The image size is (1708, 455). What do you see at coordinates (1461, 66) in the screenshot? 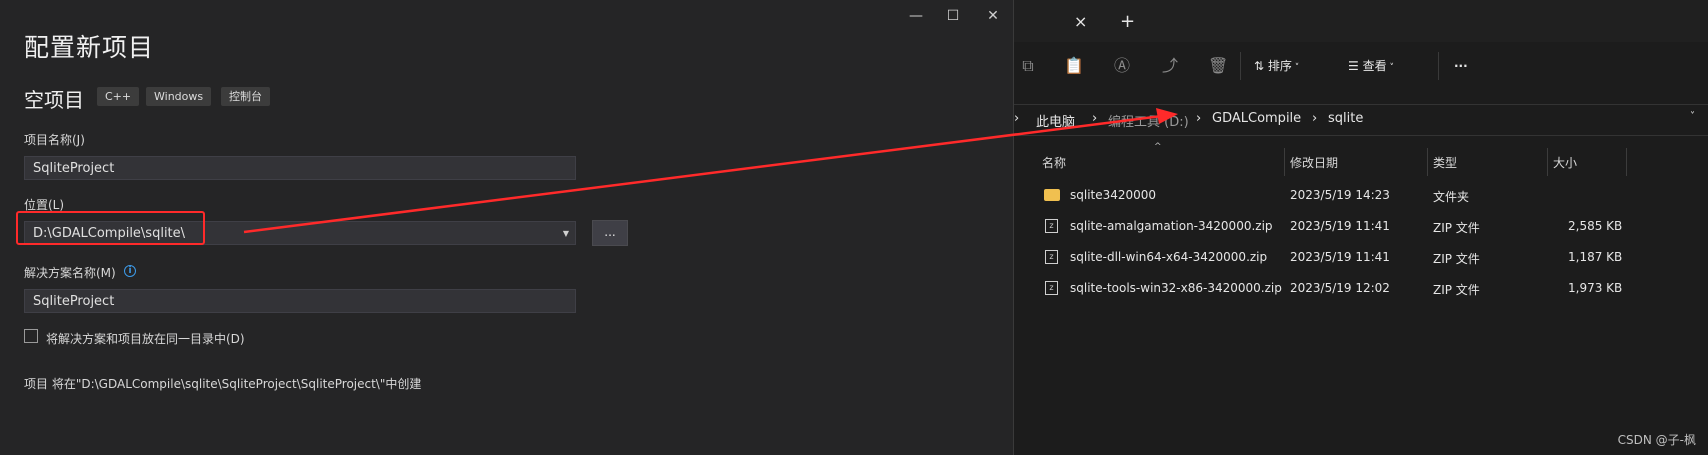
I see `more-options-button: ···` at bounding box center [1461, 66].